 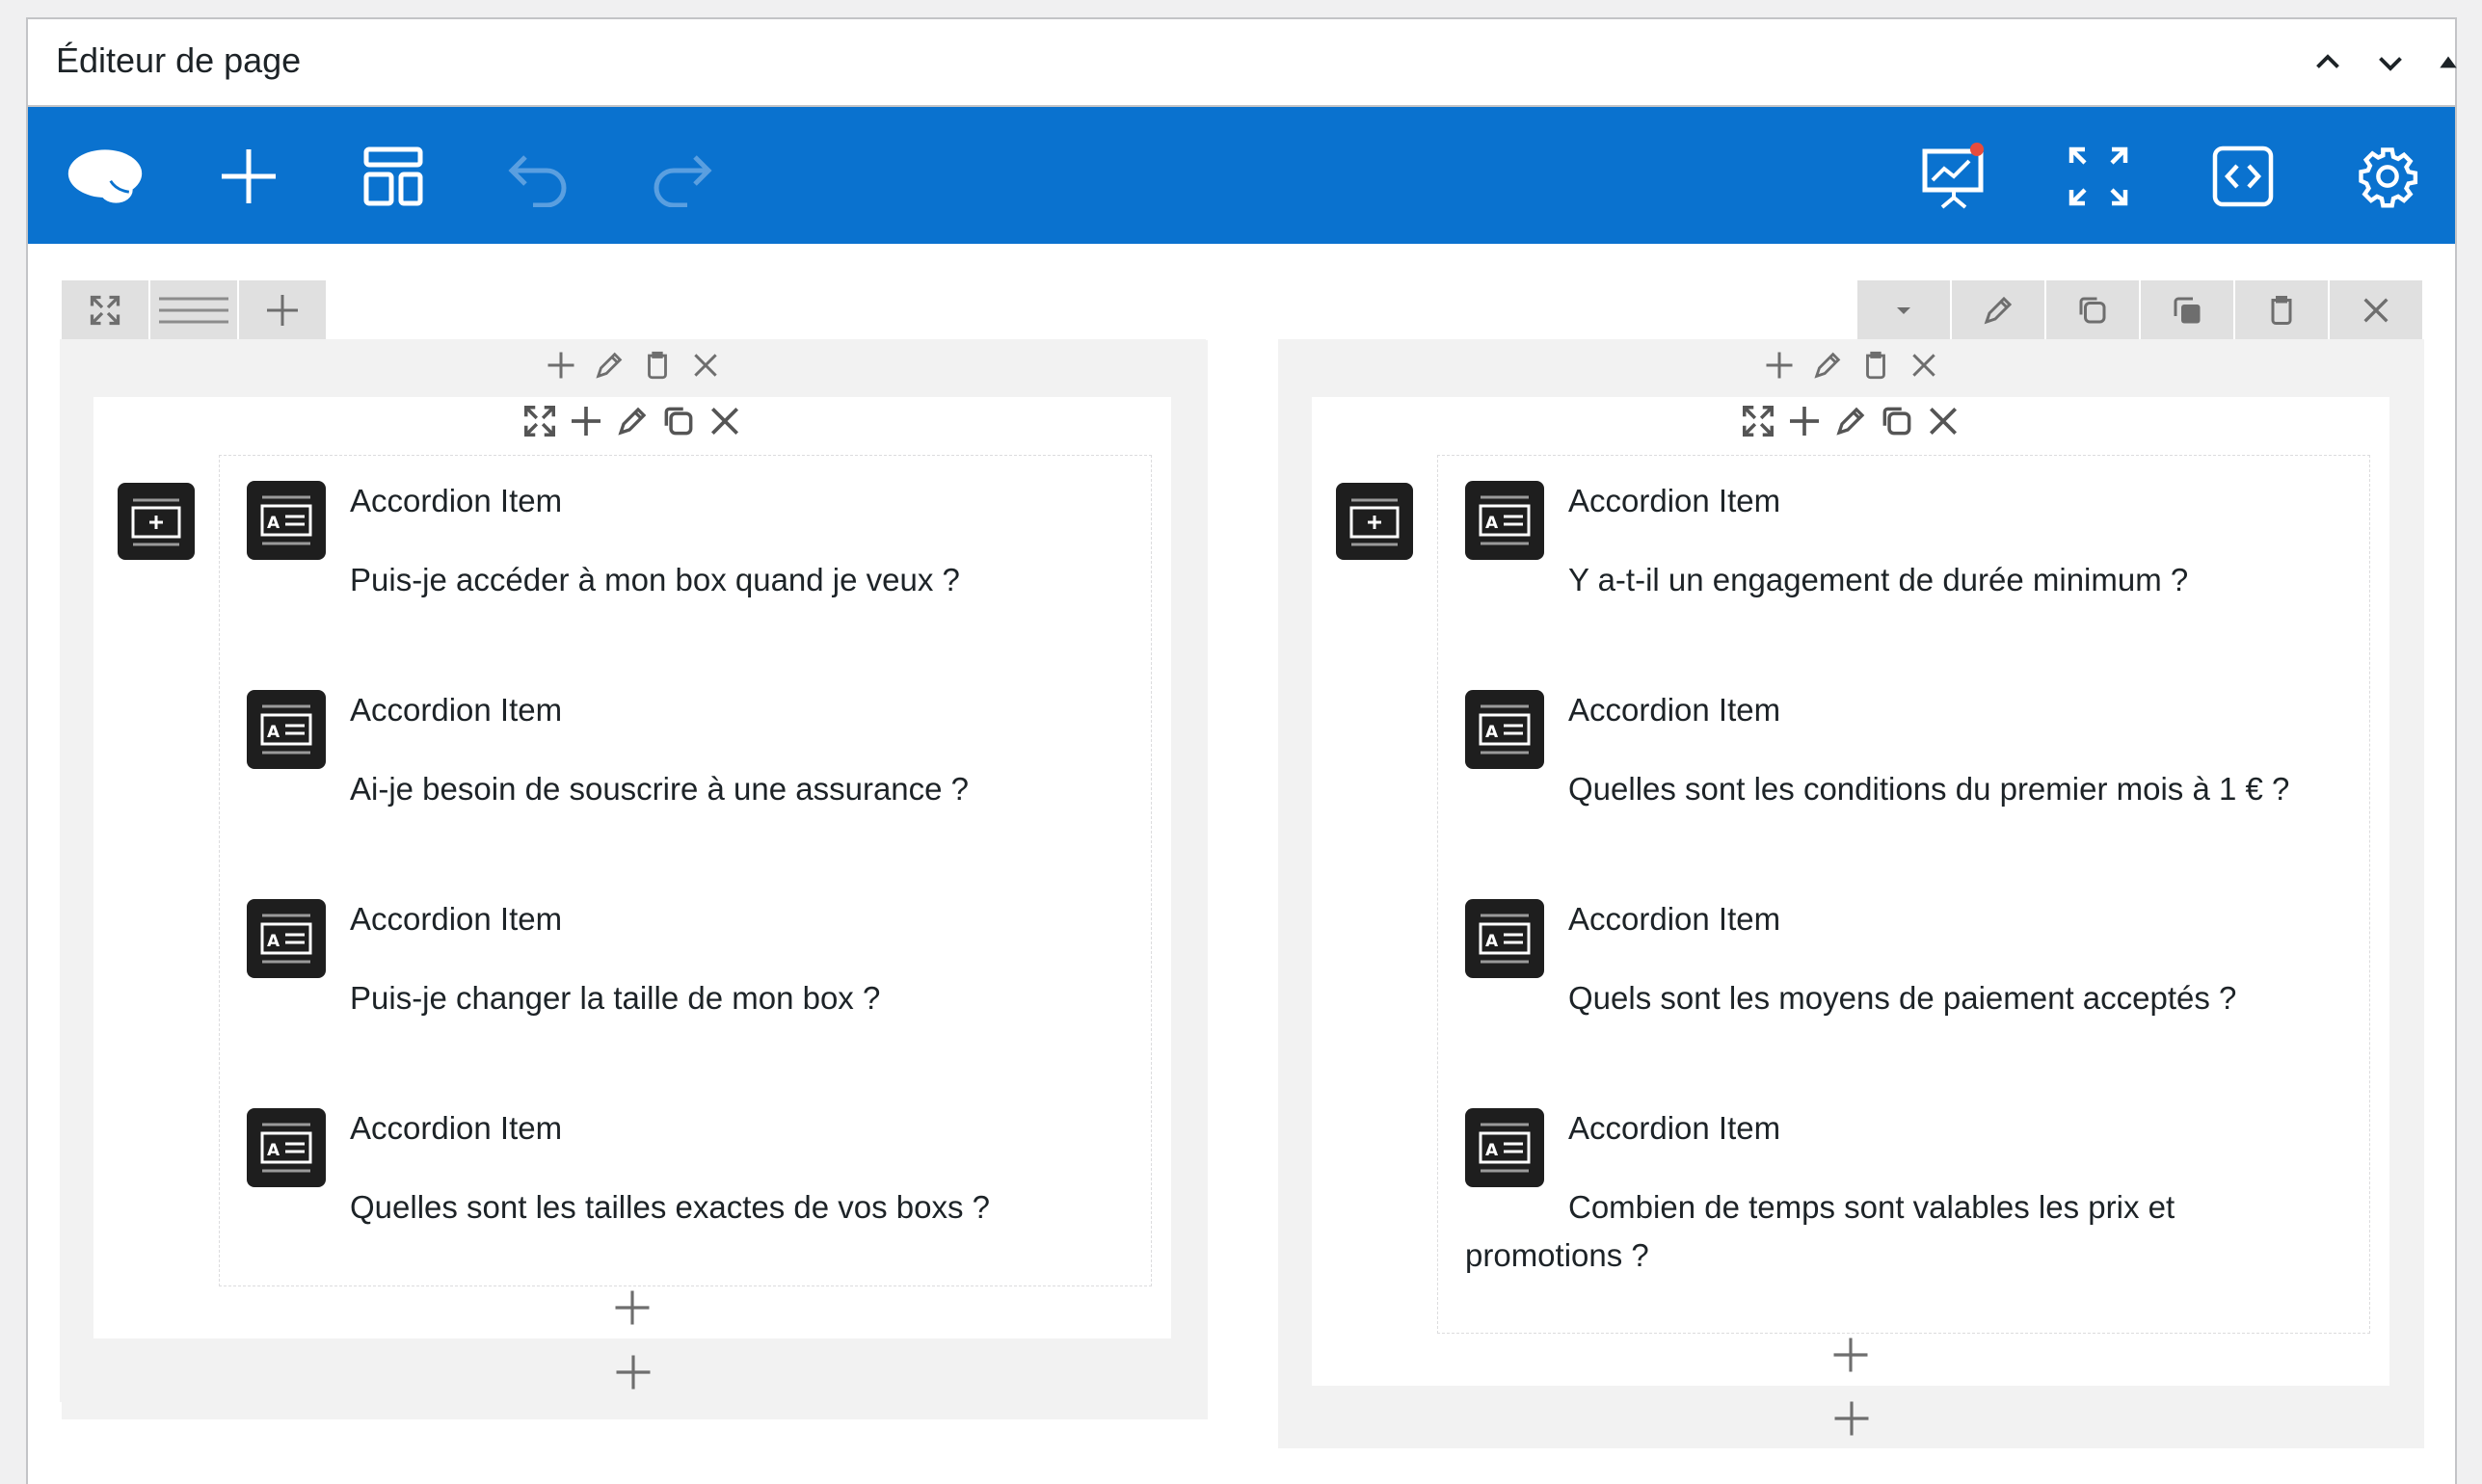 What do you see at coordinates (393, 176) in the screenshot?
I see `layouts-button` at bounding box center [393, 176].